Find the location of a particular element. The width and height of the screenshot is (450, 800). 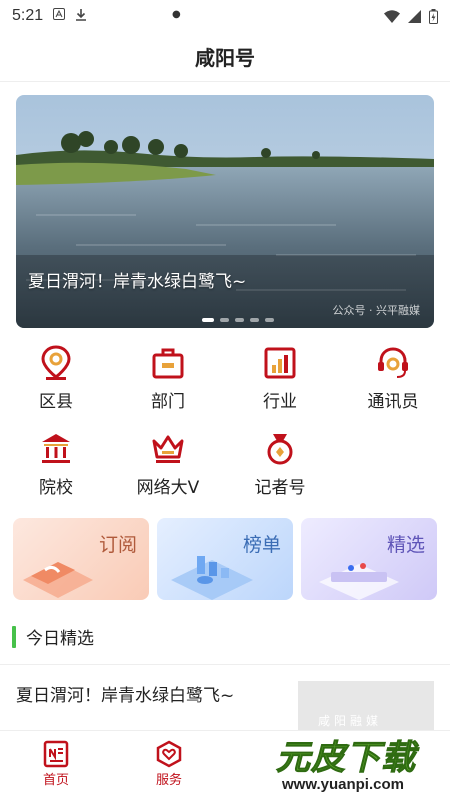

app-header: 咸阳号 is located at coordinates (225, 57).